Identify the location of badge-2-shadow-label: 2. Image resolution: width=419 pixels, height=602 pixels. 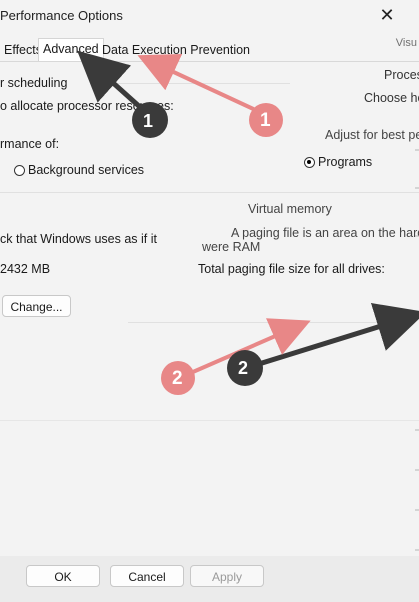
(243, 368).